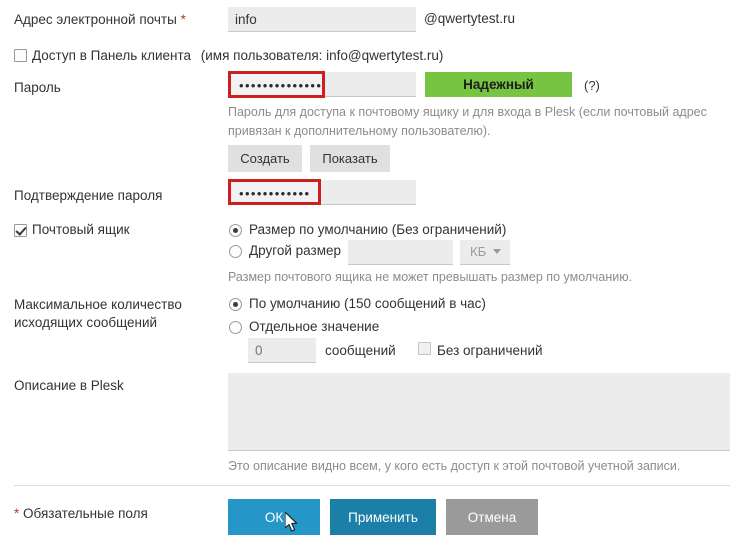  Describe the element at coordinates (383, 517) in the screenshot. I see `apply-button: Применить` at that location.